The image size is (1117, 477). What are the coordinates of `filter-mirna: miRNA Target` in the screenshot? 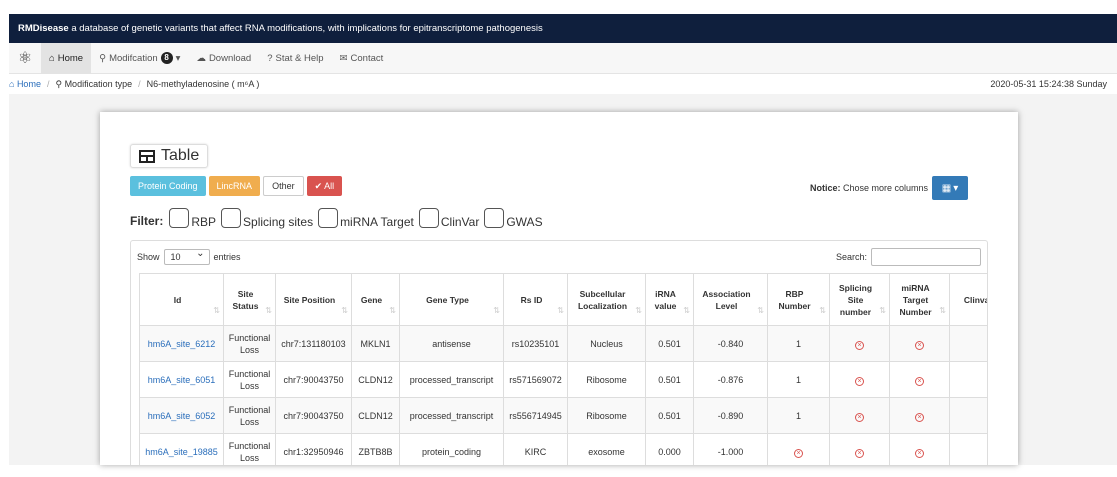 It's located at (365, 218).